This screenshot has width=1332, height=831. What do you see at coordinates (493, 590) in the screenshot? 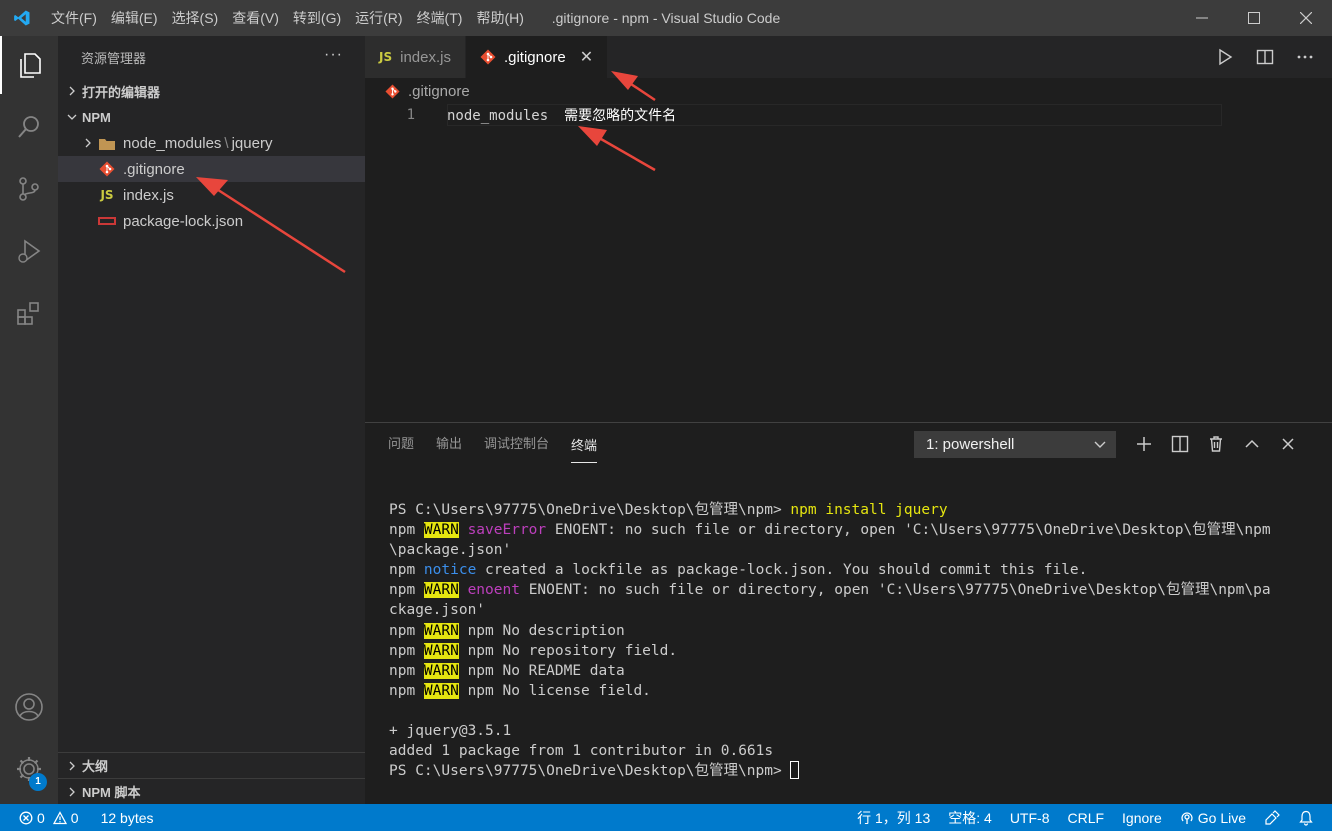
I see `warn-key: enoent` at bounding box center [493, 590].